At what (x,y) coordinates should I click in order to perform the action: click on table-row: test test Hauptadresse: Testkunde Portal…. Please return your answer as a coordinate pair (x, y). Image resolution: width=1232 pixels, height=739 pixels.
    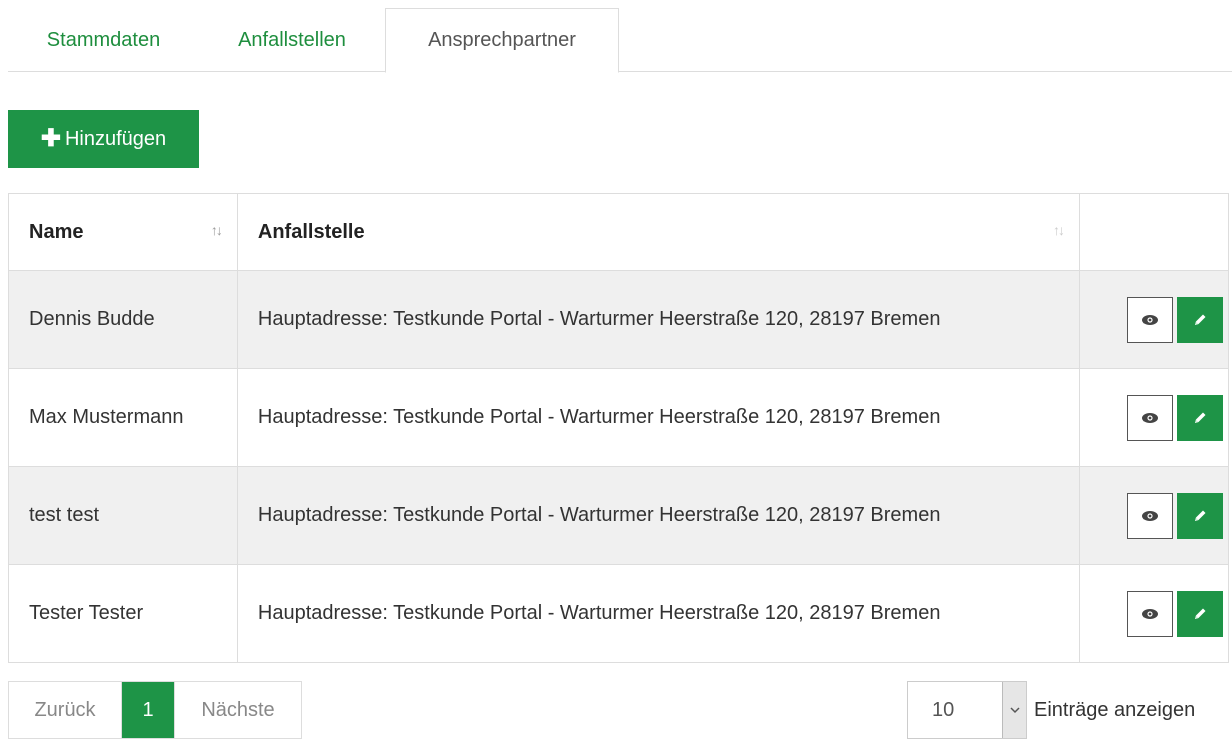
    Looking at the image, I should click on (618, 515).